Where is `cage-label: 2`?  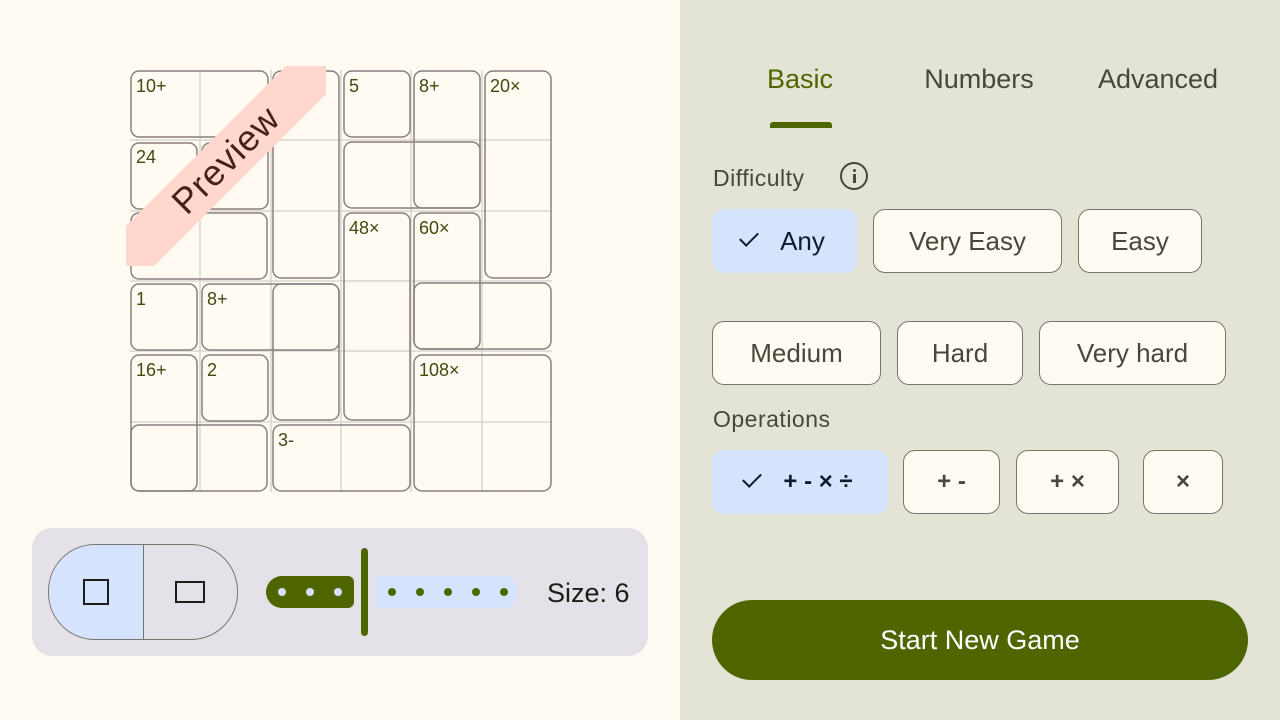
cage-label: 2 is located at coordinates (212, 370).